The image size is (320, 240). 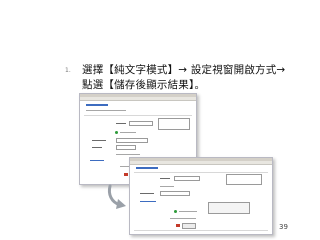 I want to click on page-number: 39, so click(x=283, y=227).